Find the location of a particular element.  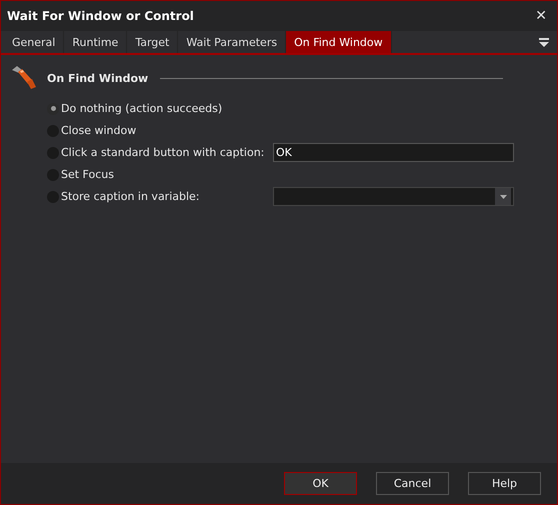

overflow-icon is located at coordinates (544, 42).